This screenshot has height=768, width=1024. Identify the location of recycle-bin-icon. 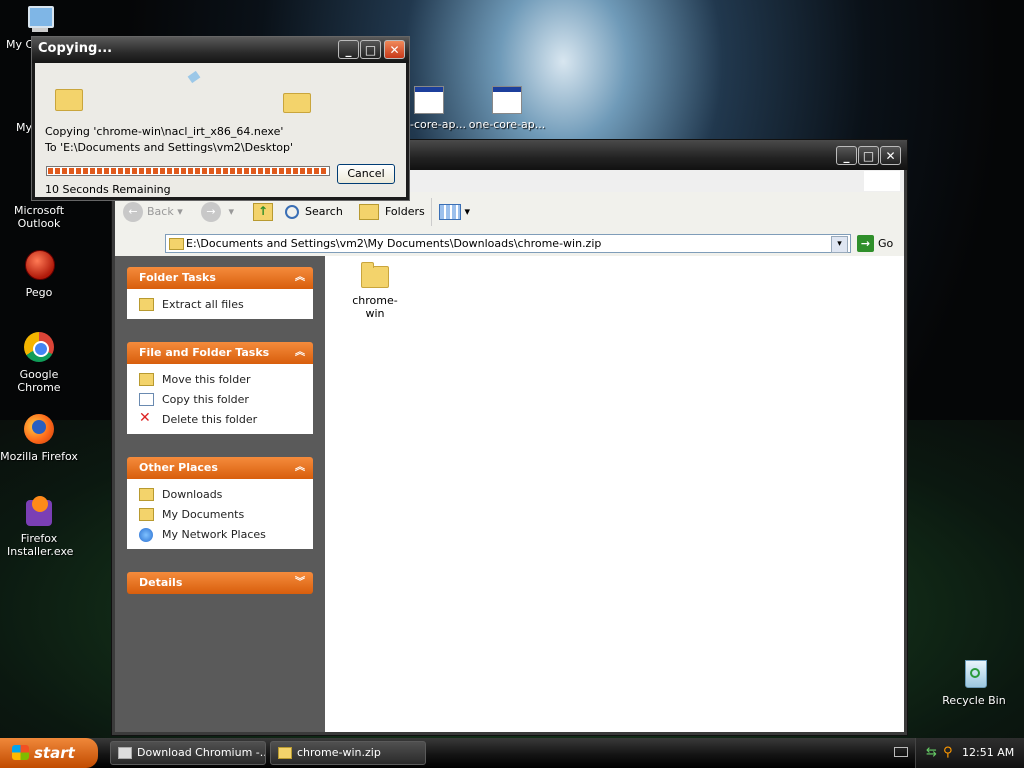
(974, 673).